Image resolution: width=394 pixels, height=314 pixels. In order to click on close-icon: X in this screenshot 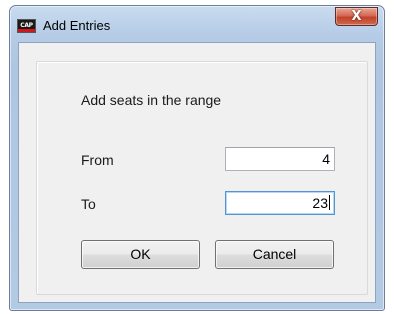, I will do `click(356, 16)`.